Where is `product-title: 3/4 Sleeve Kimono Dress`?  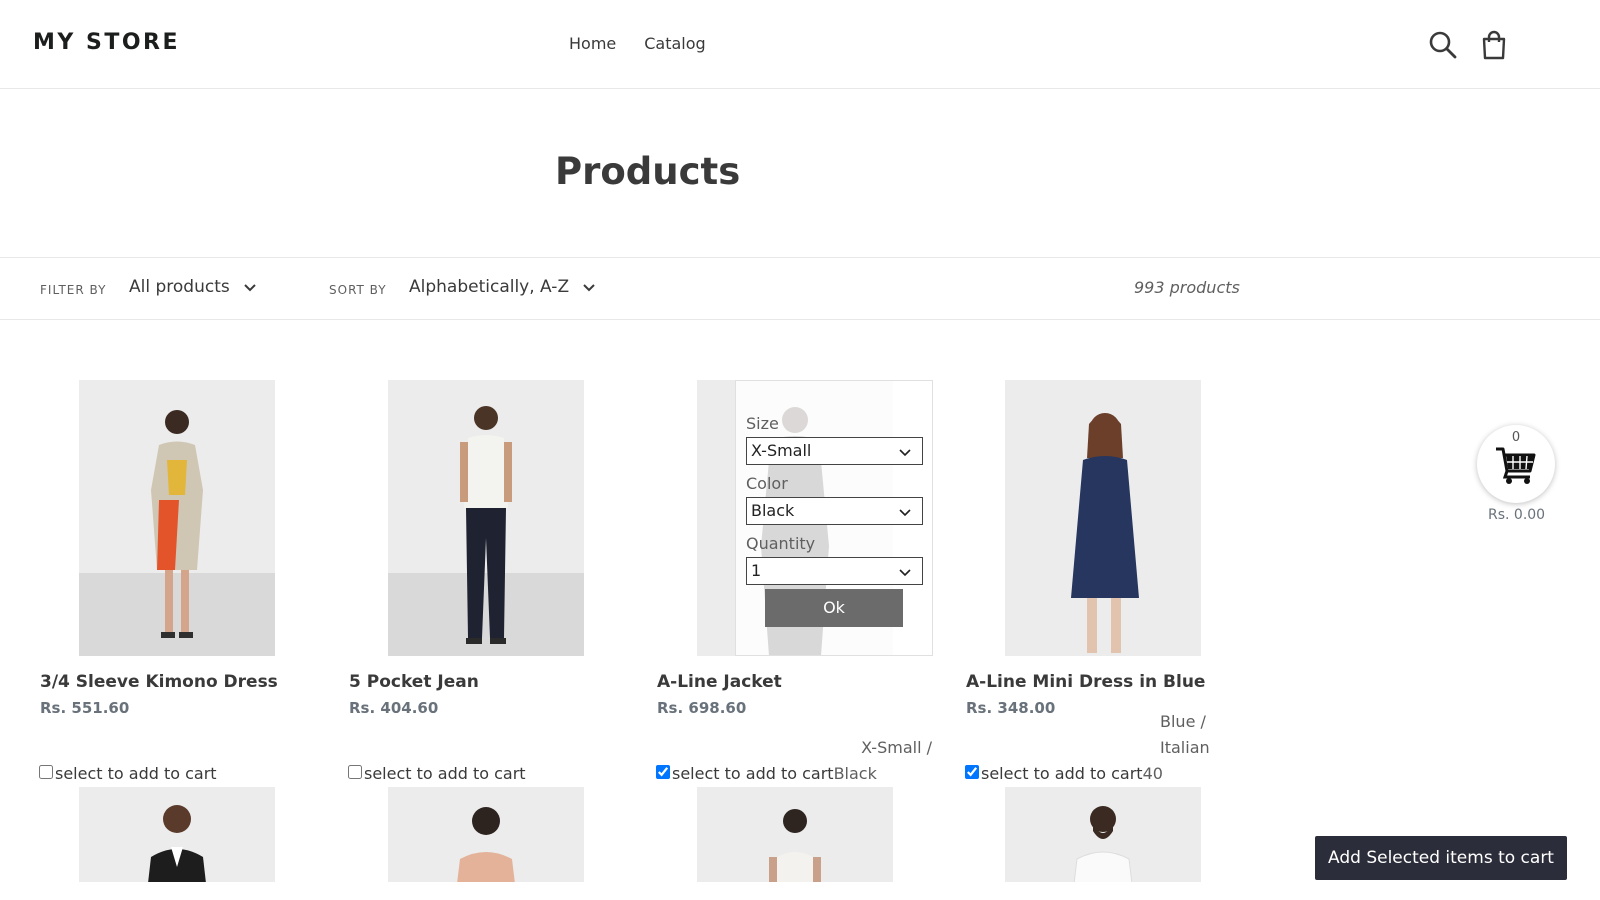 product-title: 3/4 Sleeve Kimono Dress is located at coordinates (159, 682).